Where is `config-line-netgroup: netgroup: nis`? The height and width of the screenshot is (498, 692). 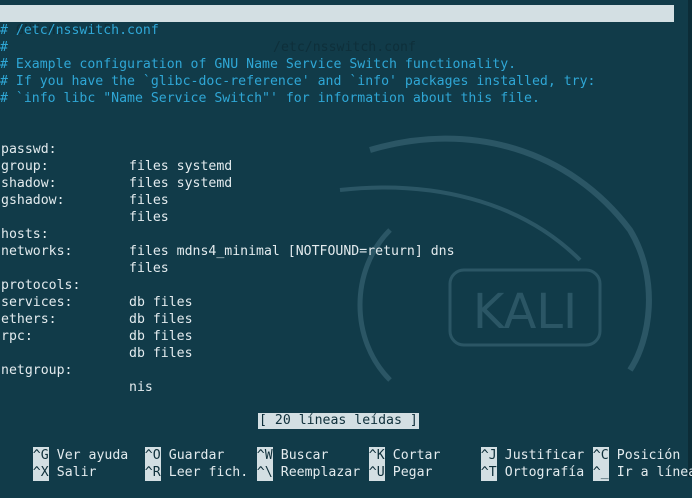
config-line-netgroup: netgroup: nis is located at coordinates (76, 370).